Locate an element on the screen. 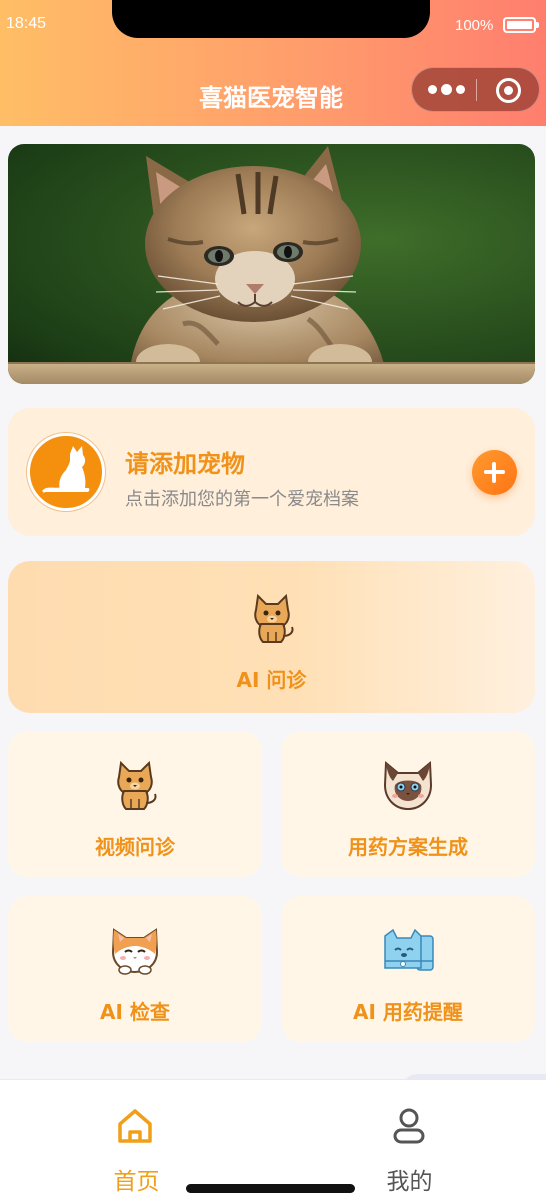 Image resolution: width=546 pixels, height=1196 pixels. ai-check-label: AI 检查 is located at coordinates (135, 1012).